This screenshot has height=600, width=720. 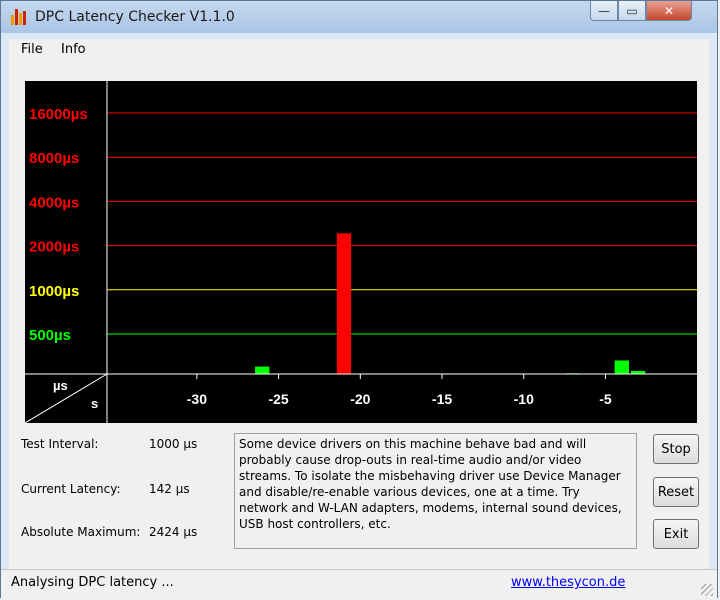 I want to click on x-tick-label-2: -20, so click(x=360, y=399).